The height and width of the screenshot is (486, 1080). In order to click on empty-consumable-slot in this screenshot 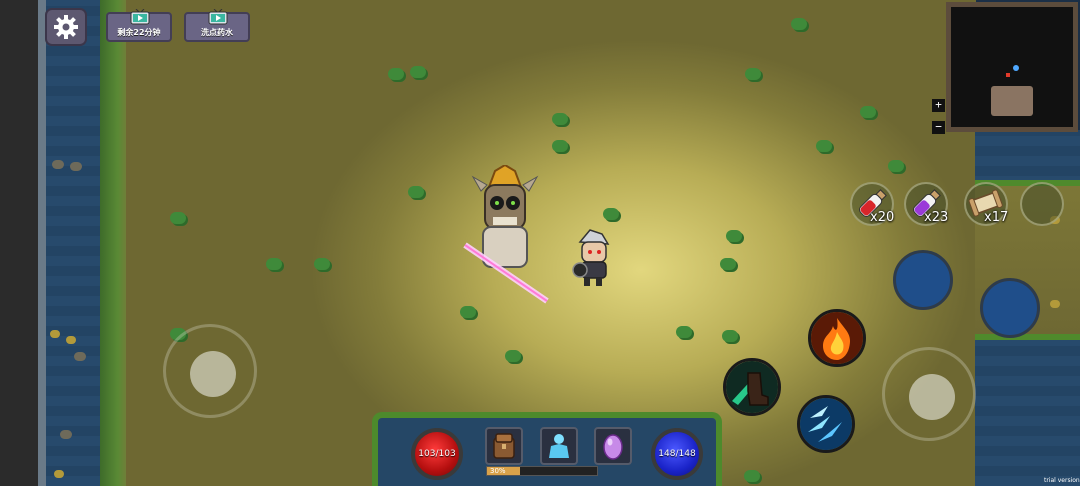, I will do `click(1042, 204)`.